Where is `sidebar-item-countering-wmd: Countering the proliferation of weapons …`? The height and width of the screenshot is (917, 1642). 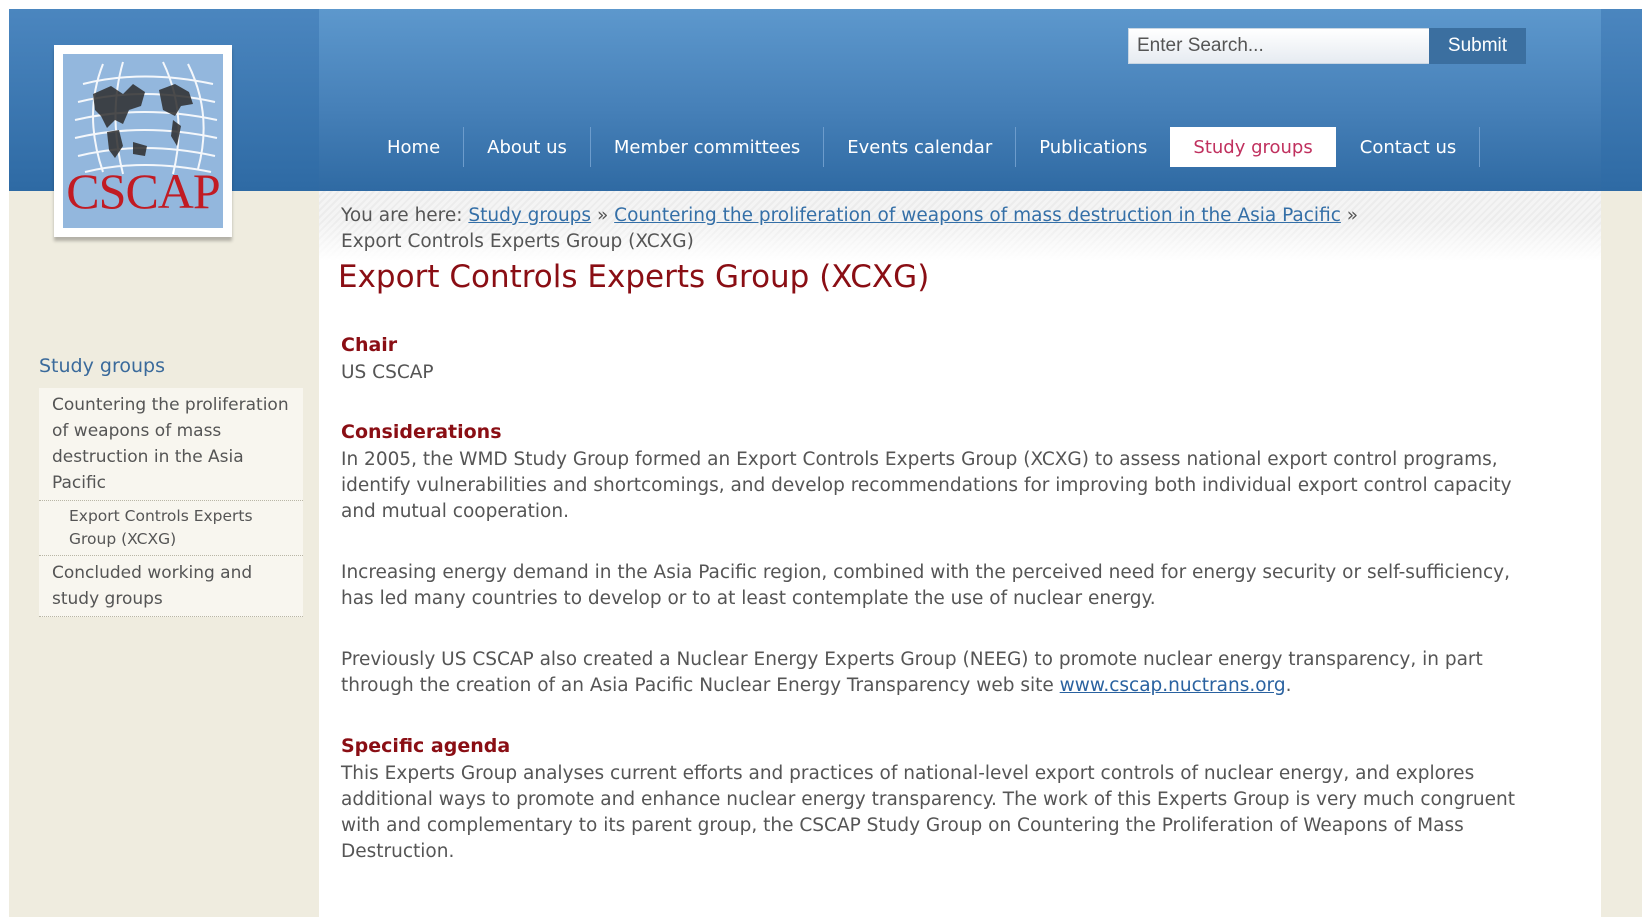
sidebar-item-countering-wmd: Countering the proliferation of weapons … is located at coordinates (171, 444).